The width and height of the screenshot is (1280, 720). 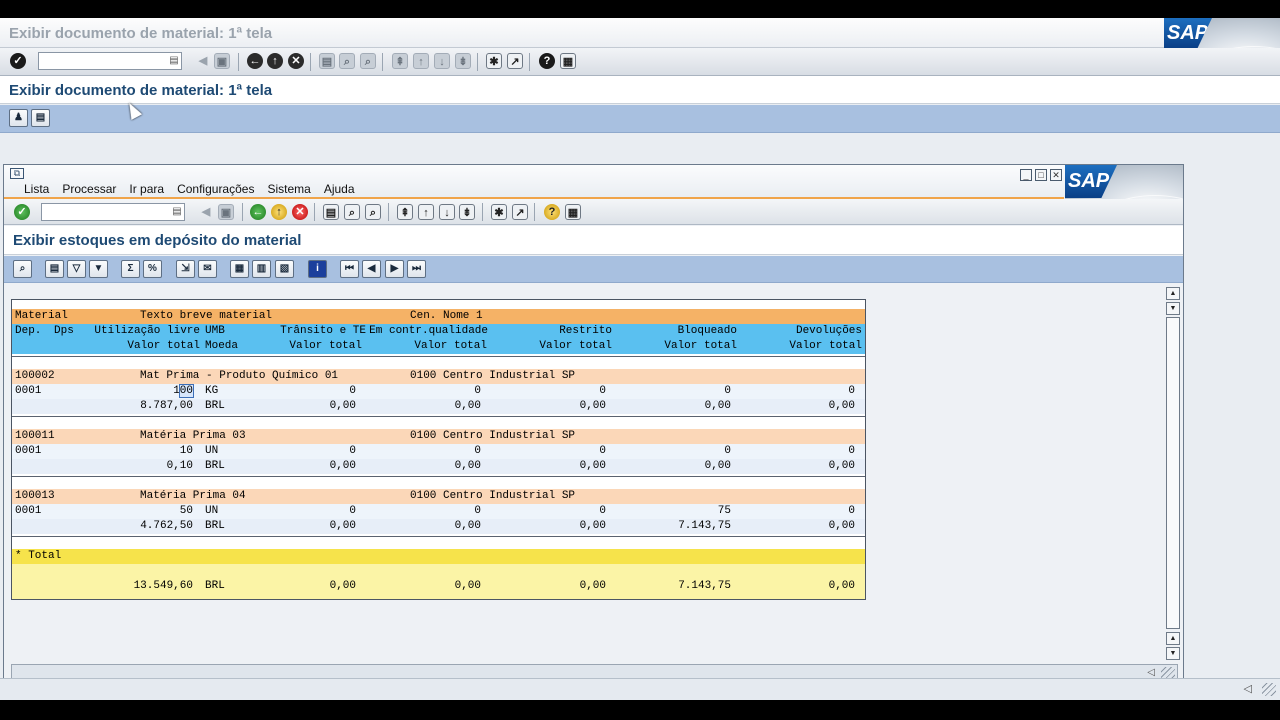 What do you see at coordinates (841, 406) in the screenshot?
I see `value-devol: 0,00` at bounding box center [841, 406].